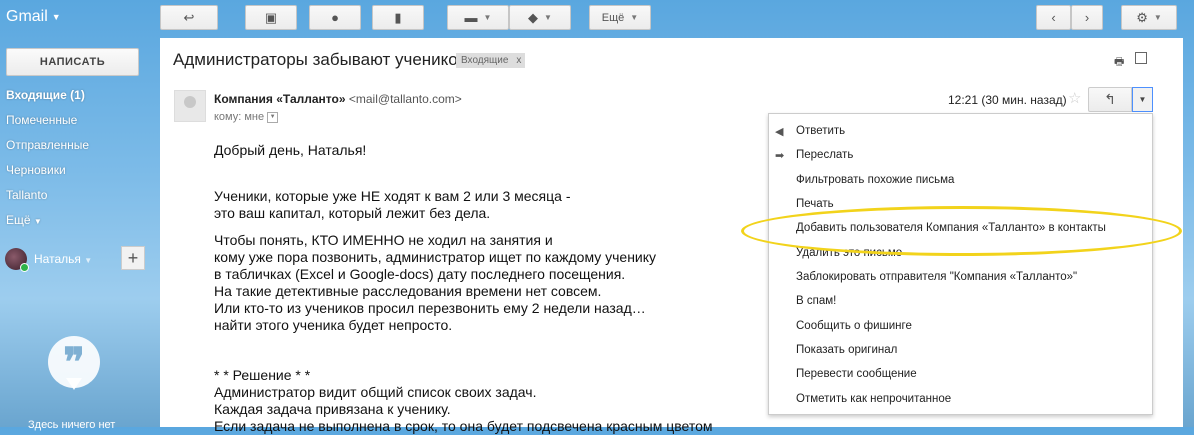  What do you see at coordinates (533, 17) in the screenshot?
I see `tag-icon: ◆` at bounding box center [533, 17].